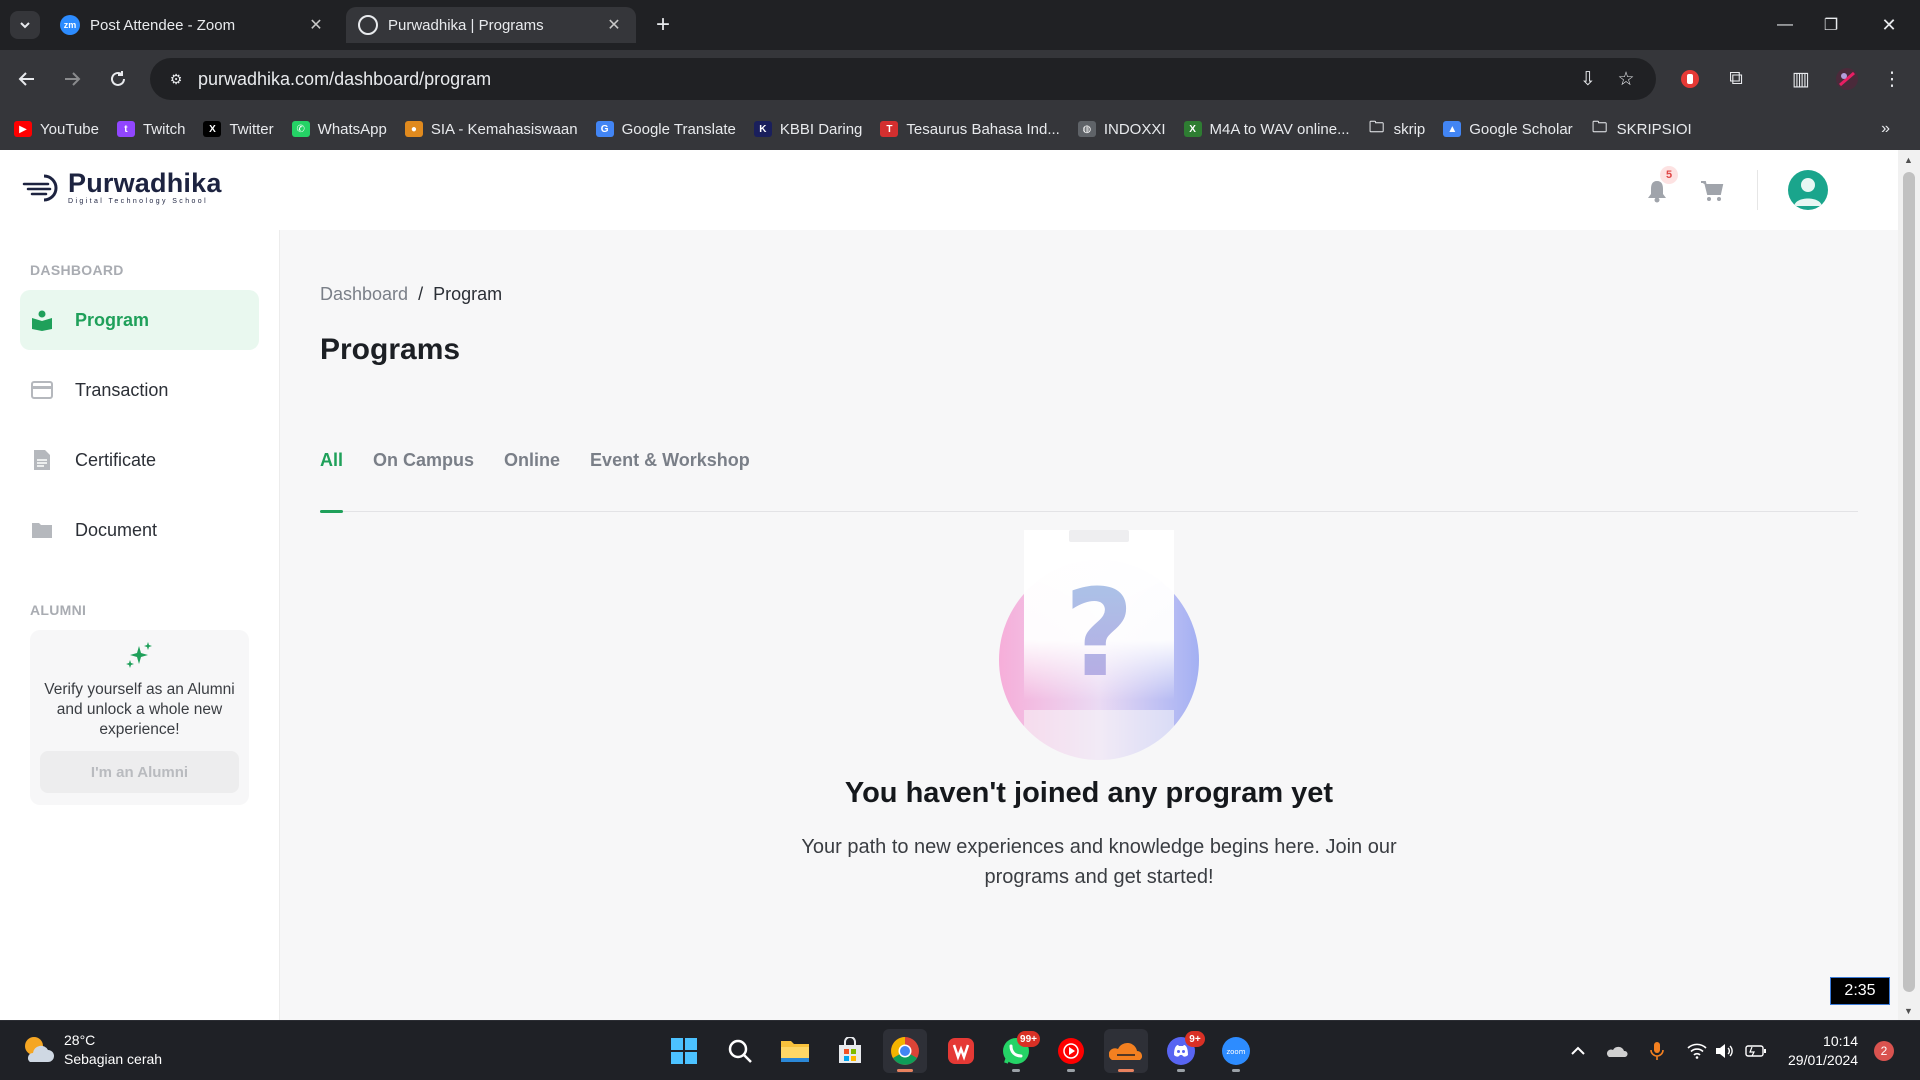 The height and width of the screenshot is (1080, 1920). What do you see at coordinates (1884, 1051) in the screenshot?
I see `notification-center-badge: 2` at bounding box center [1884, 1051].